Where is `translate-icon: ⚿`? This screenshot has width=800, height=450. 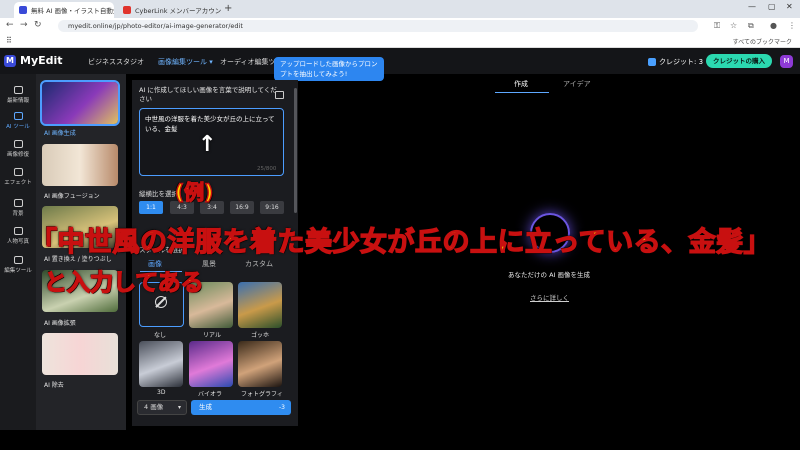 translate-icon: ⚿ is located at coordinates (717, 26).